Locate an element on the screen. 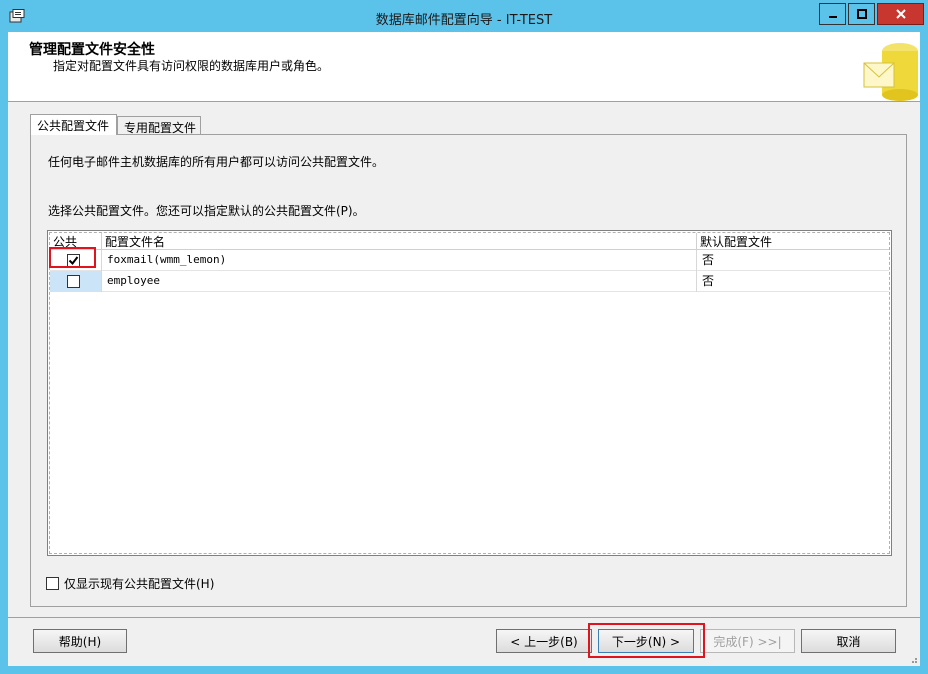 This screenshot has height=674, width=928. public-cell is located at coordinates (76, 281).